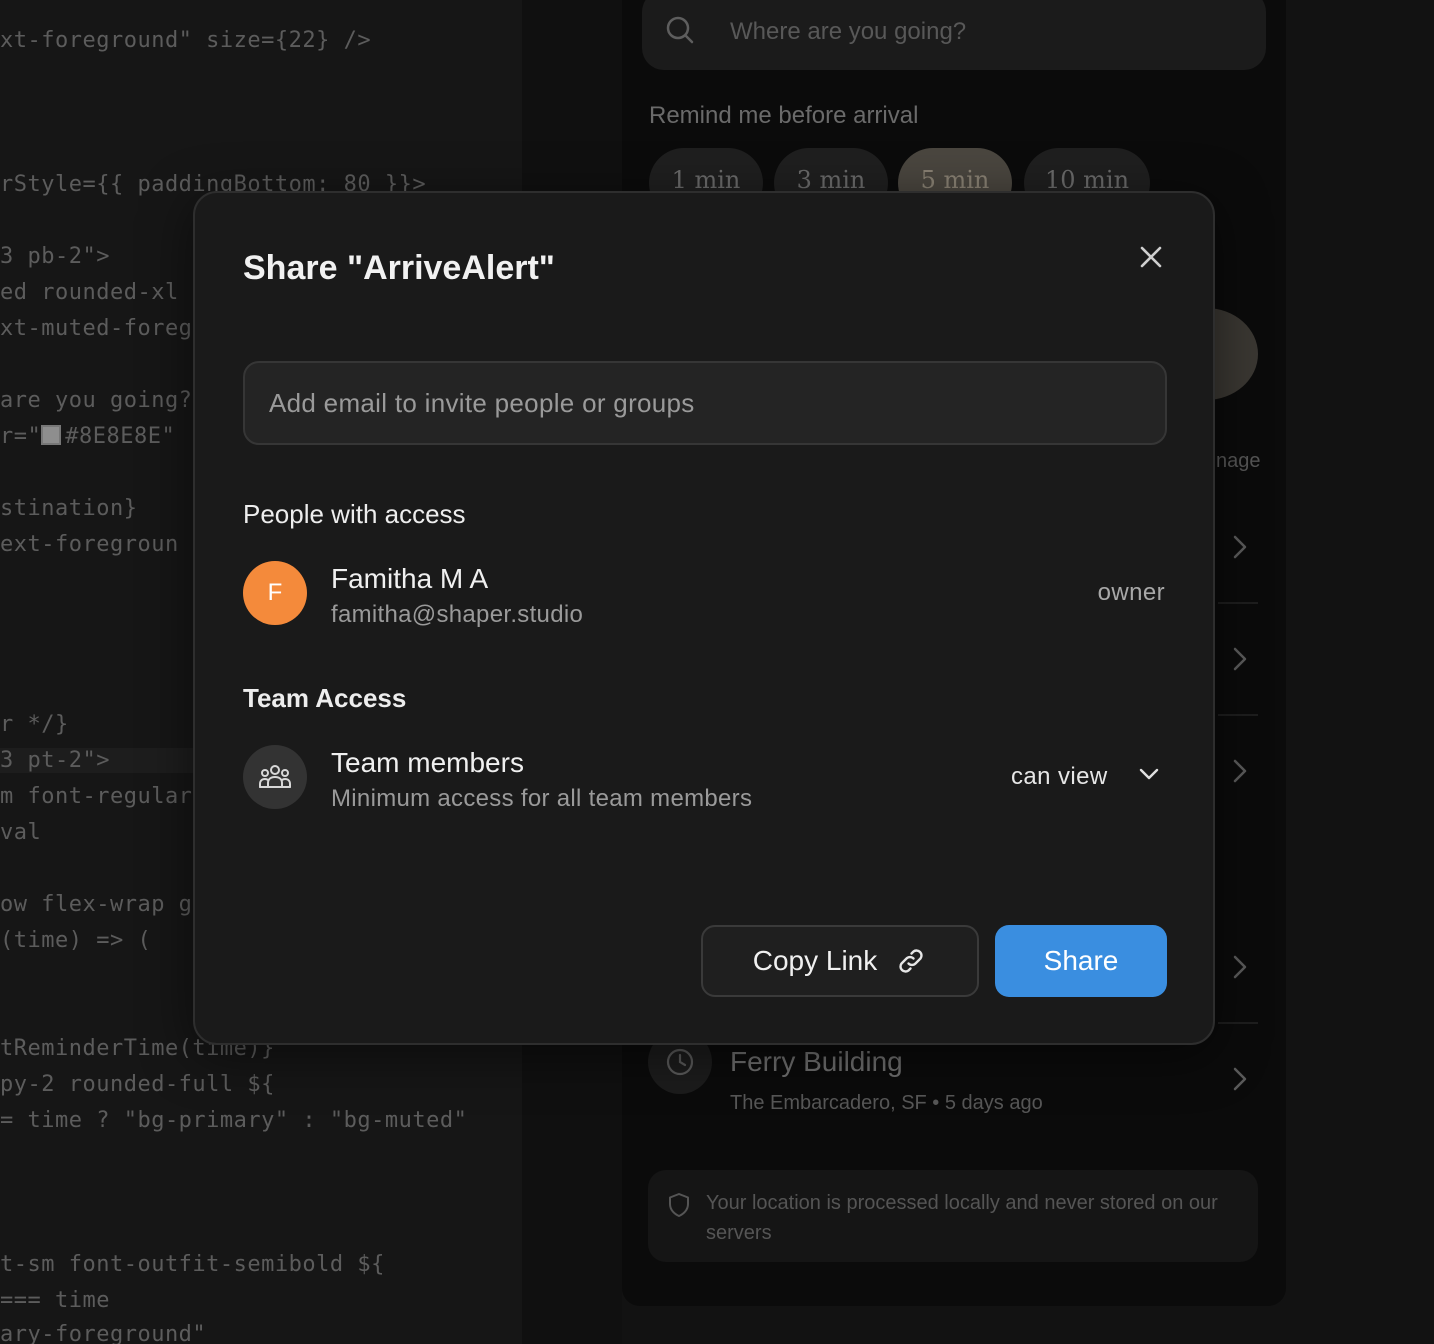 This screenshot has height=1344, width=1434. Describe the element at coordinates (1059, 777) in the screenshot. I see `team-permission-select: can view` at that location.